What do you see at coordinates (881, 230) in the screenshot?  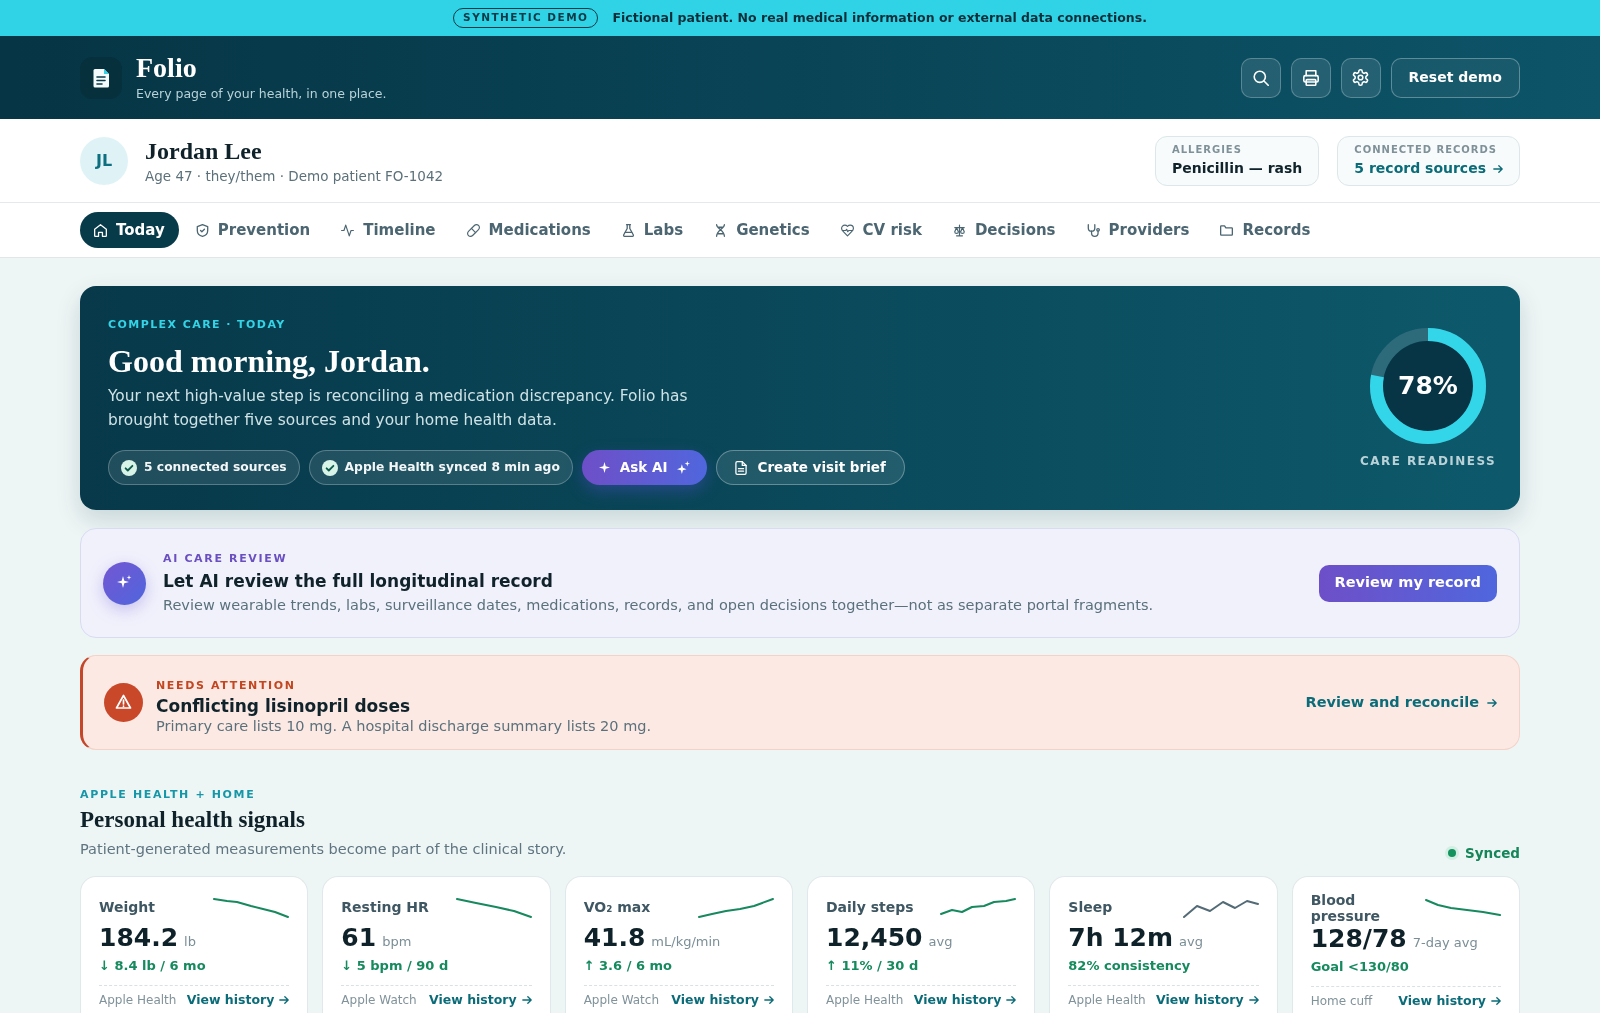 I see `nav-tab: CV risk` at bounding box center [881, 230].